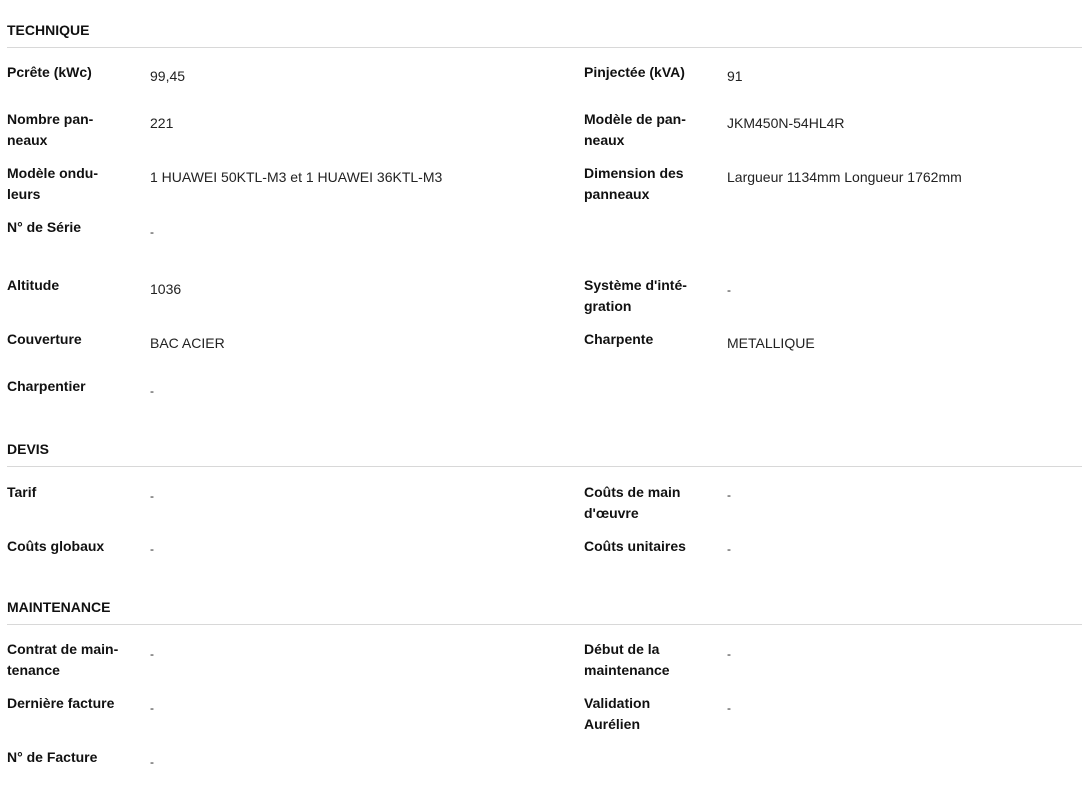  Describe the element at coordinates (24, 194) in the screenshot. I see `modele-onduleurs-label-line2: leurs` at that location.